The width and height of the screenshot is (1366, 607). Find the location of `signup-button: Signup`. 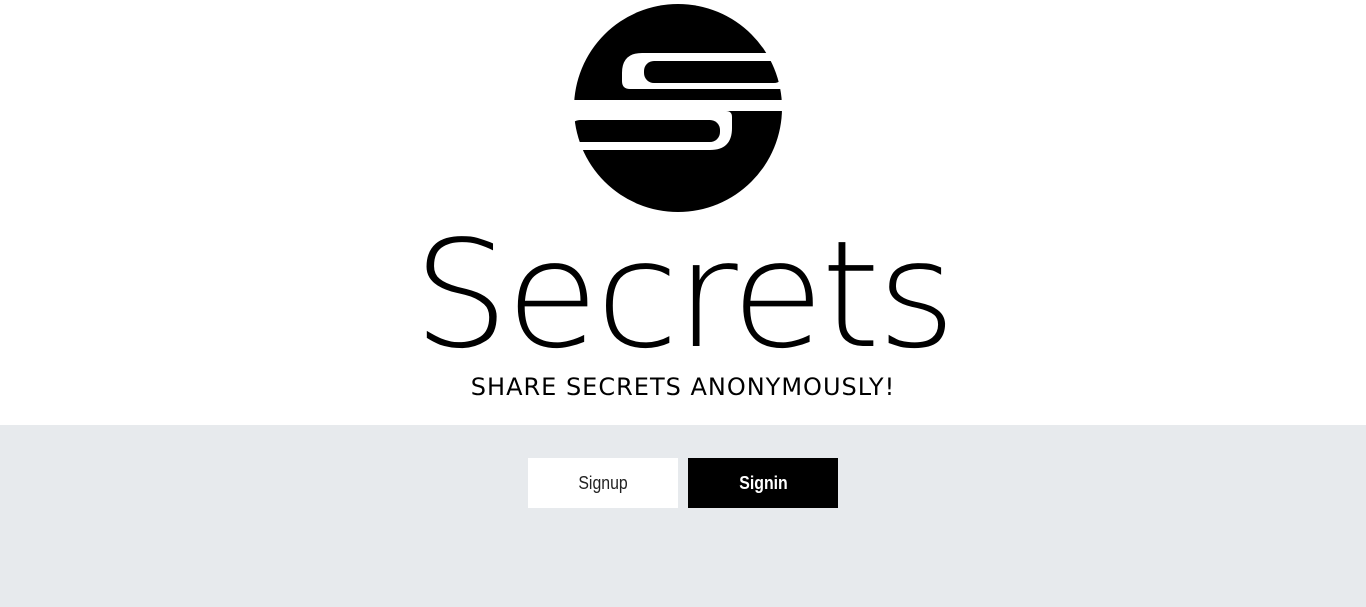

signup-button: Signup is located at coordinates (603, 483).